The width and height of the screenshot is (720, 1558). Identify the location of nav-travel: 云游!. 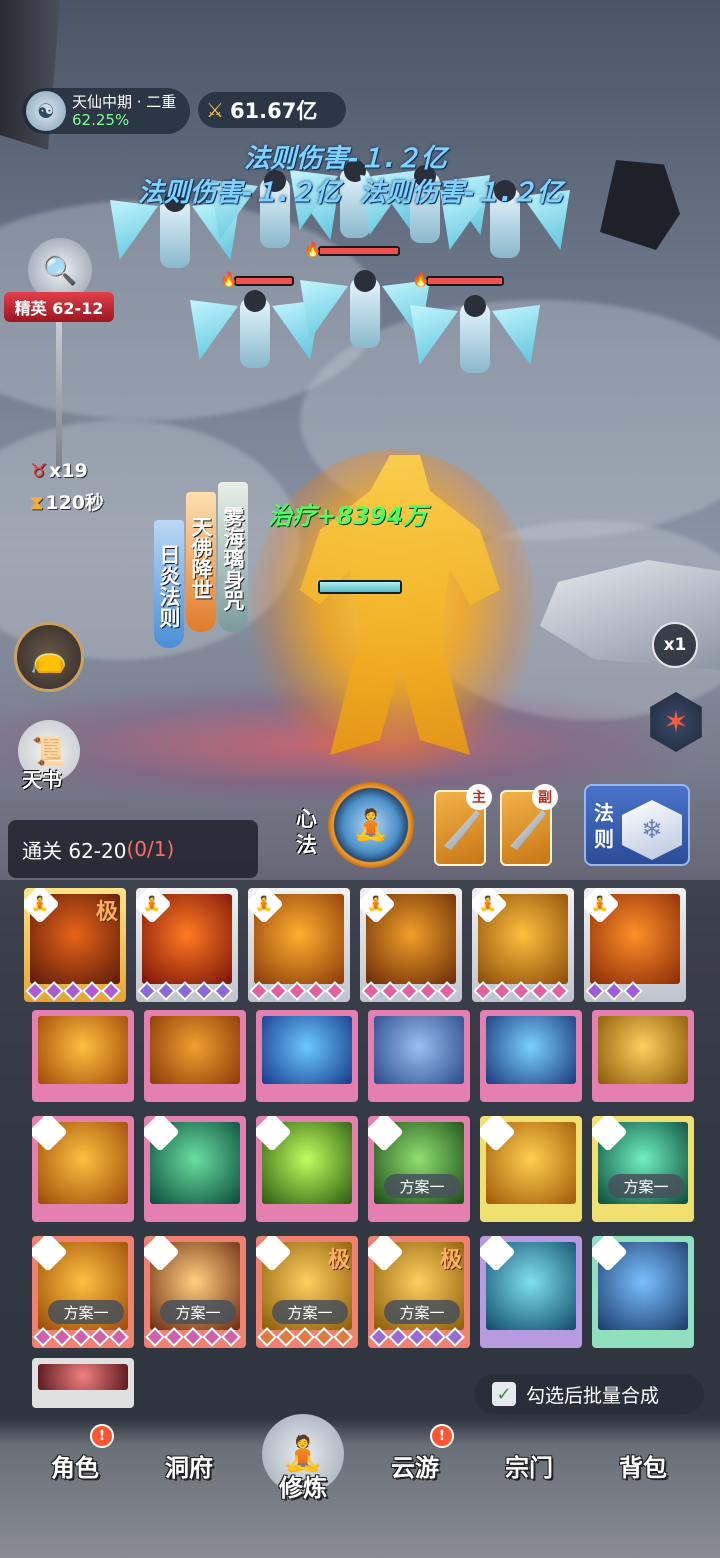
(415, 1457).